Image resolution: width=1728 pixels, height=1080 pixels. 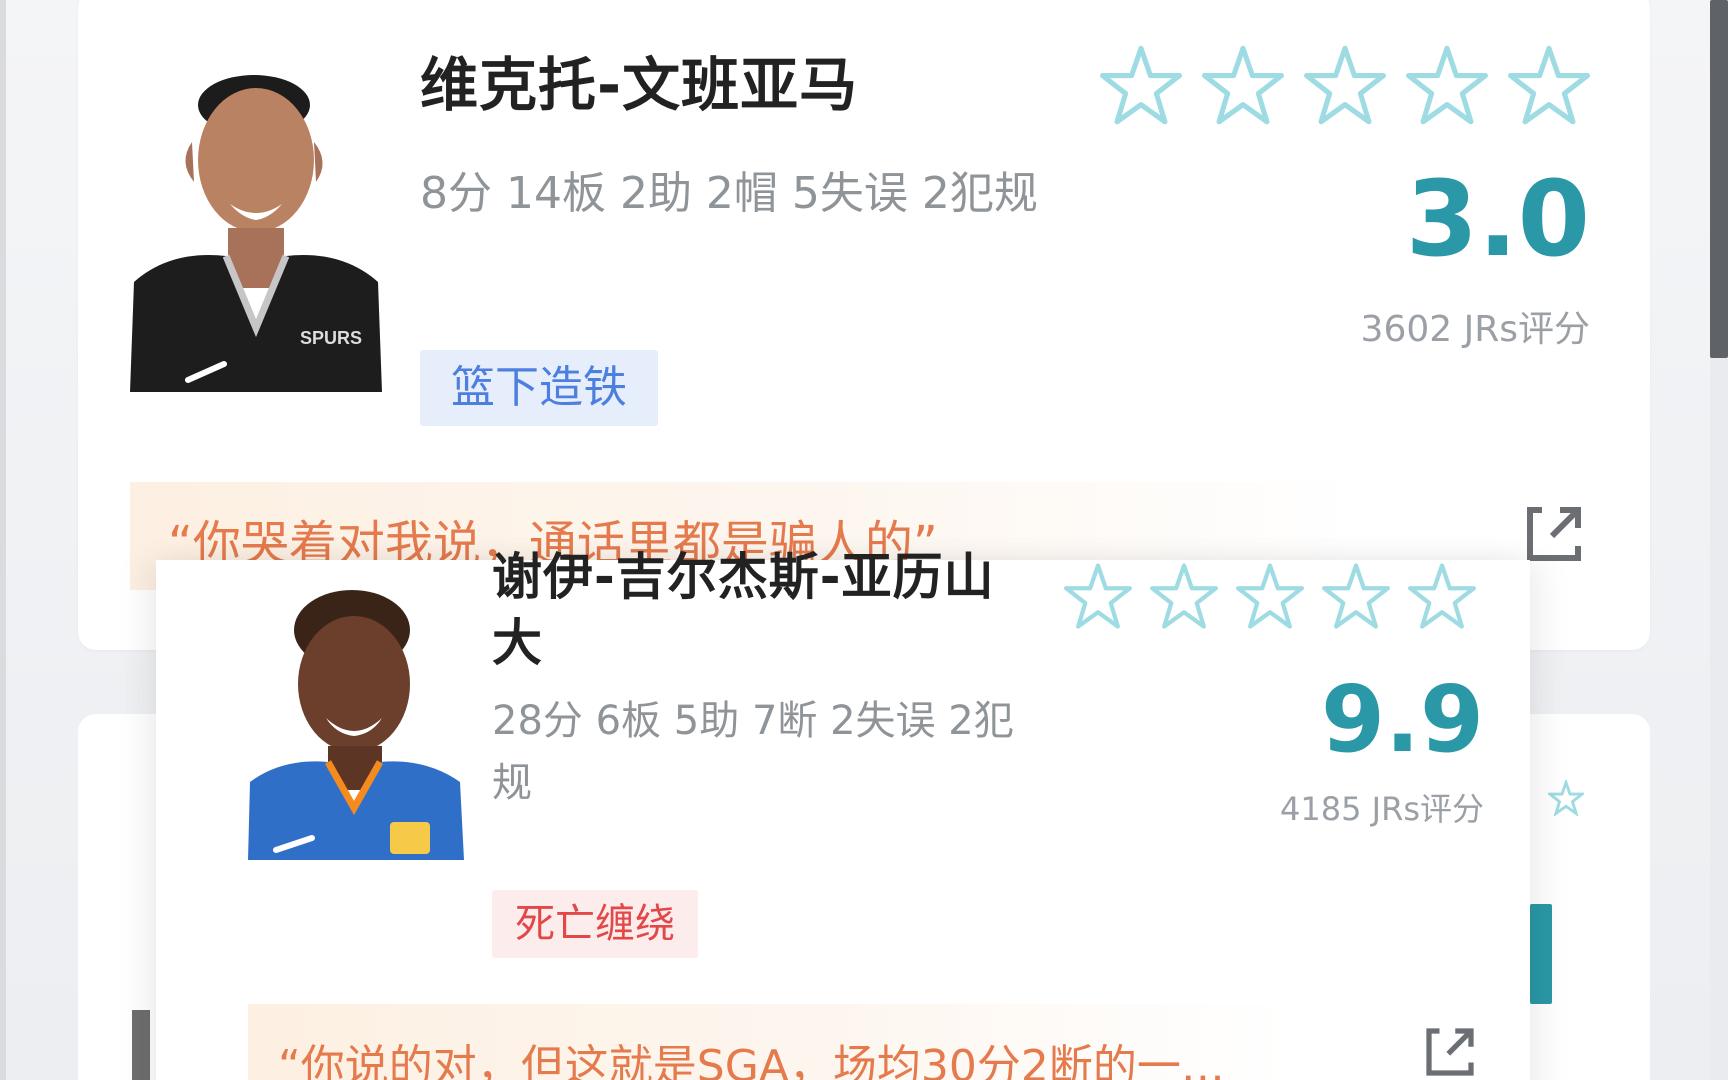 I want to click on player-tag: 篮下造铁, so click(x=539, y=388).